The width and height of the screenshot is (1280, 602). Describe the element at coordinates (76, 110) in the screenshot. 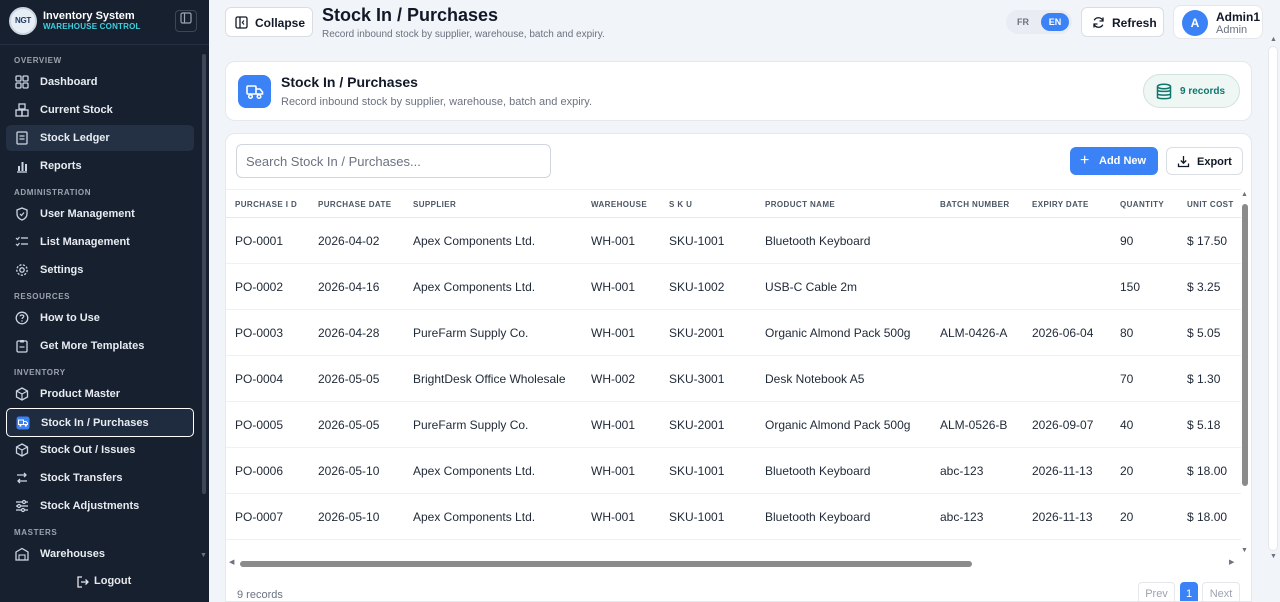

I see `sidebar-item-label: Current Stock` at that location.